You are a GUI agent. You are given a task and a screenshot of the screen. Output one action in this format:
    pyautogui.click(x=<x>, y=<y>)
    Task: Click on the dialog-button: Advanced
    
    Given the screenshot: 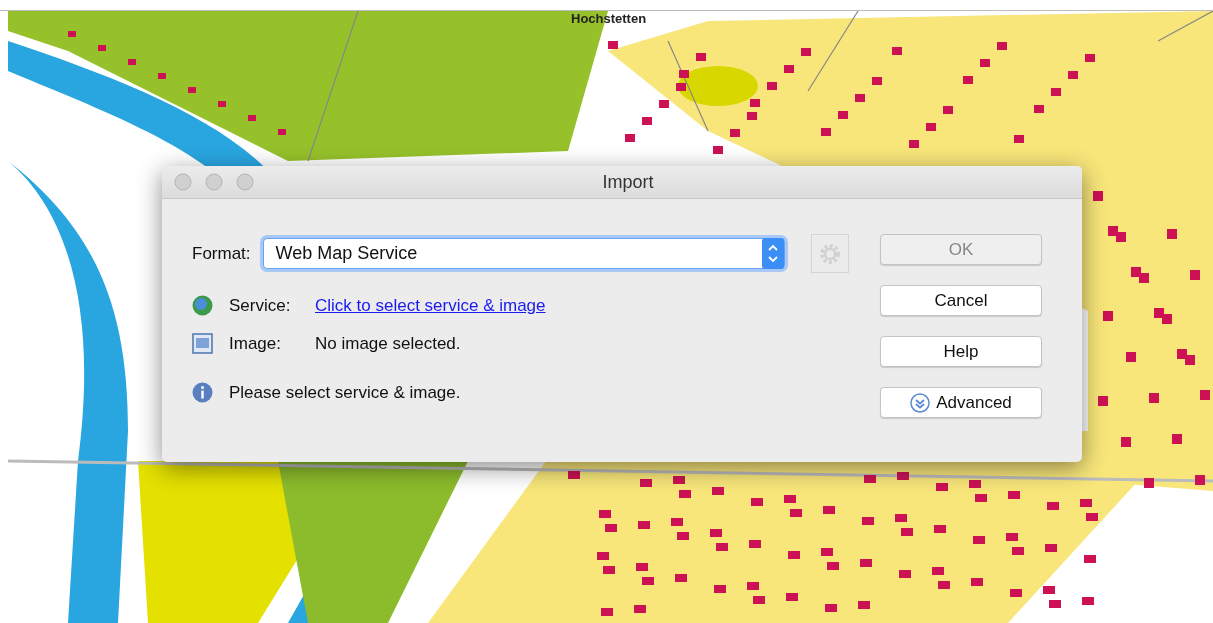 What is the action you would take?
    pyautogui.click(x=961, y=402)
    